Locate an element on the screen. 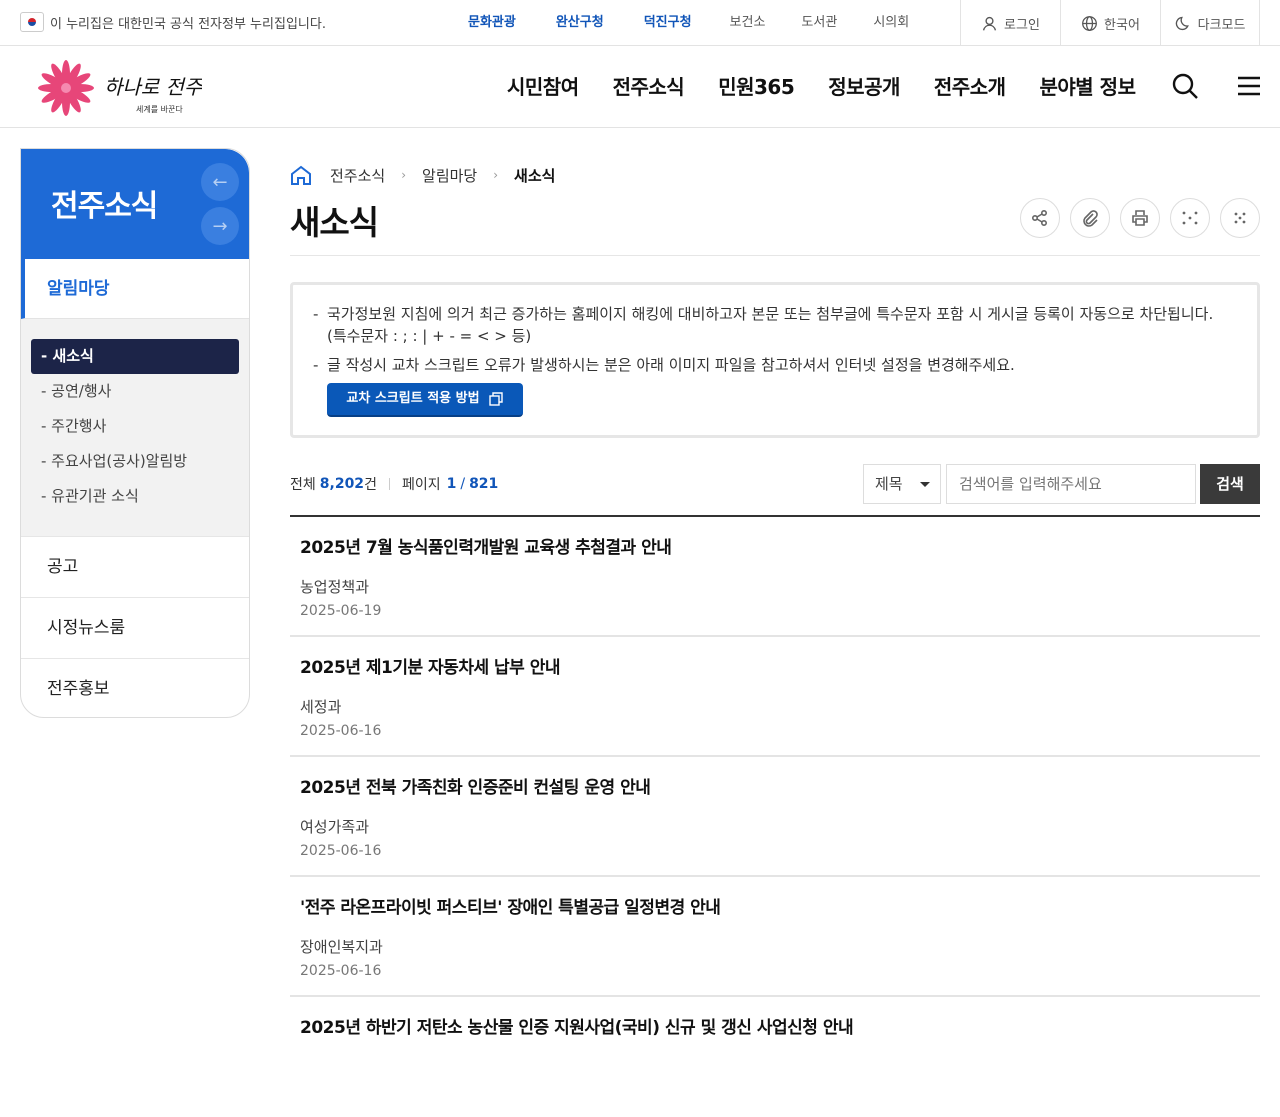 This screenshot has height=1117, width=1280. print-button is located at coordinates (1140, 218).